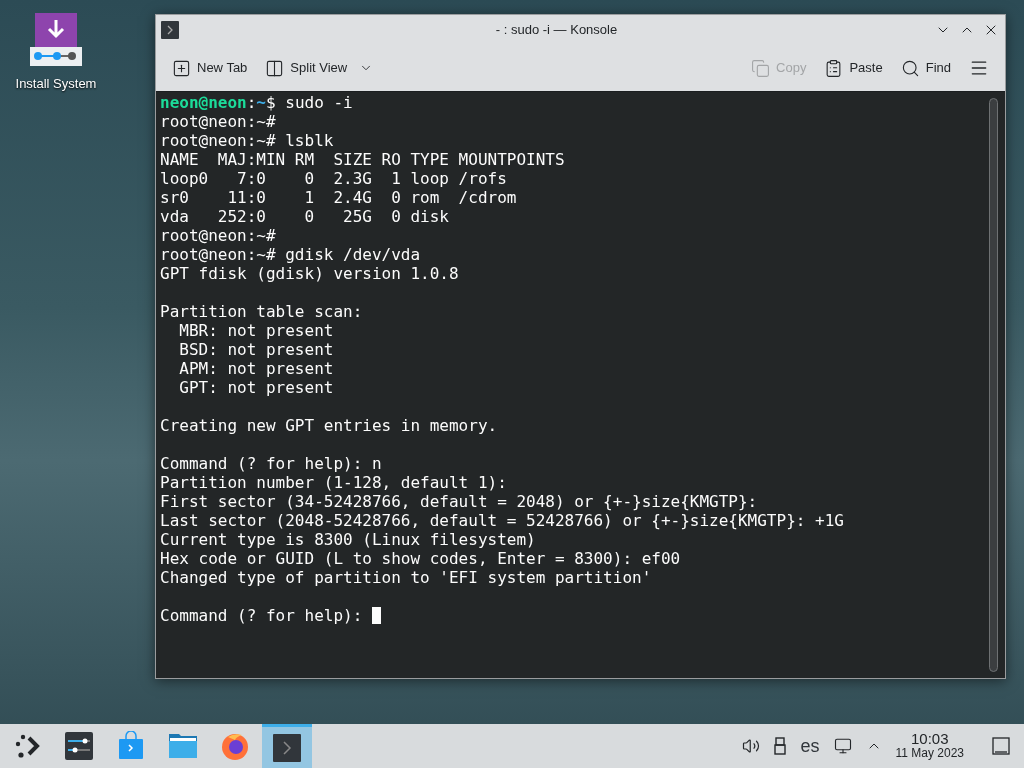 The image size is (1024, 768). I want to click on terminal-line: sr0 11:0 1 2.4G 0 rom /cdrom, so click(339, 197).